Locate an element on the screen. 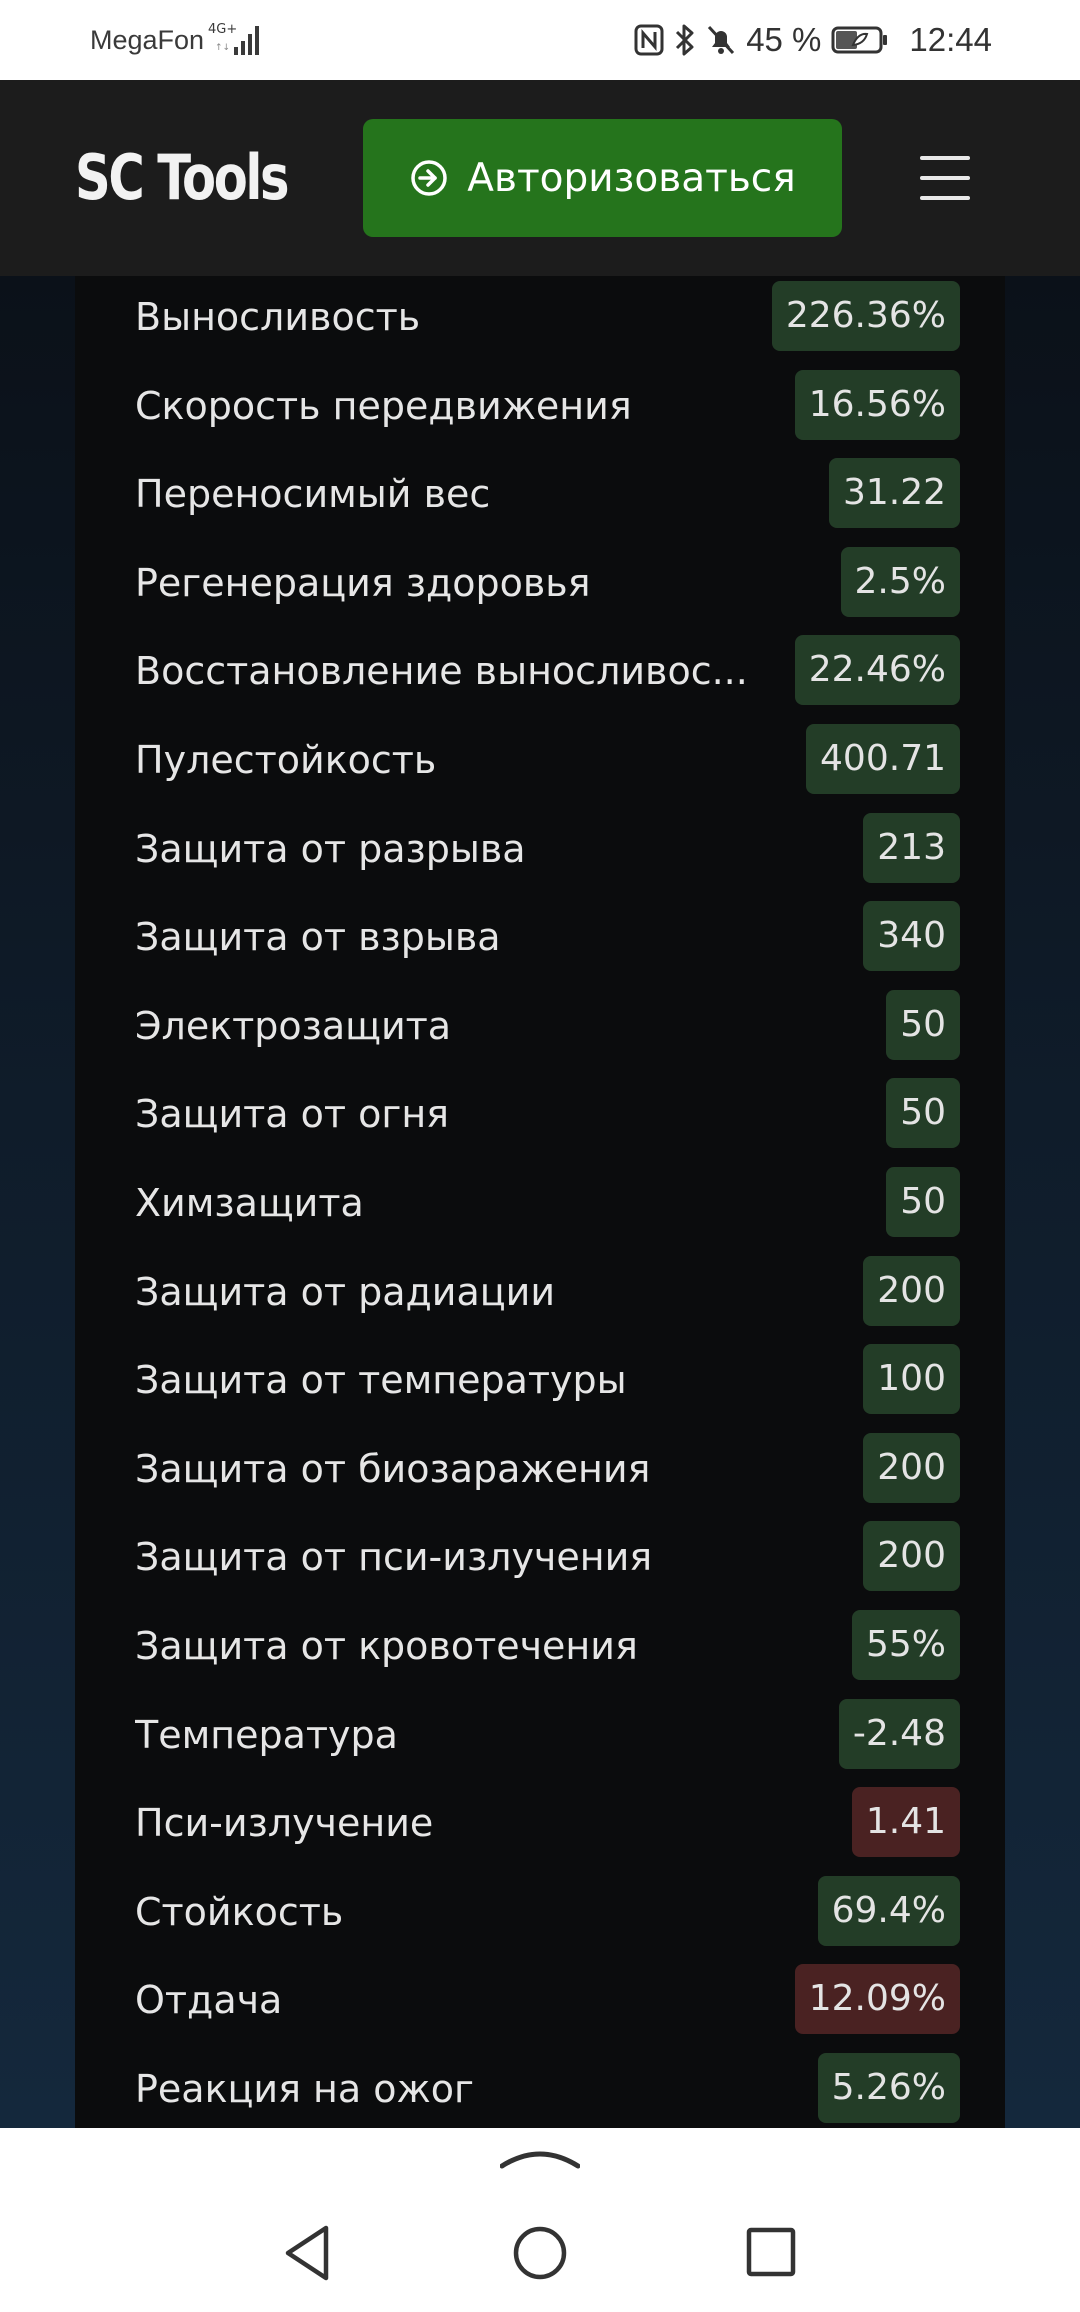  stat-row: Защита от биозаражения 200 is located at coordinates (547, 1469).